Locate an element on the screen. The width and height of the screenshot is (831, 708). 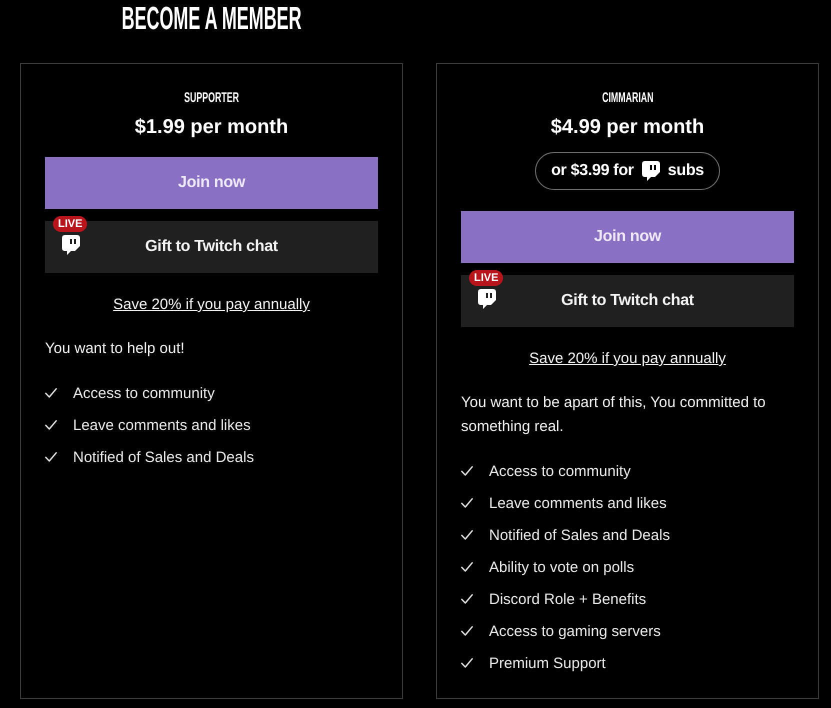
plan-price: $4.99 per month is located at coordinates (627, 127).